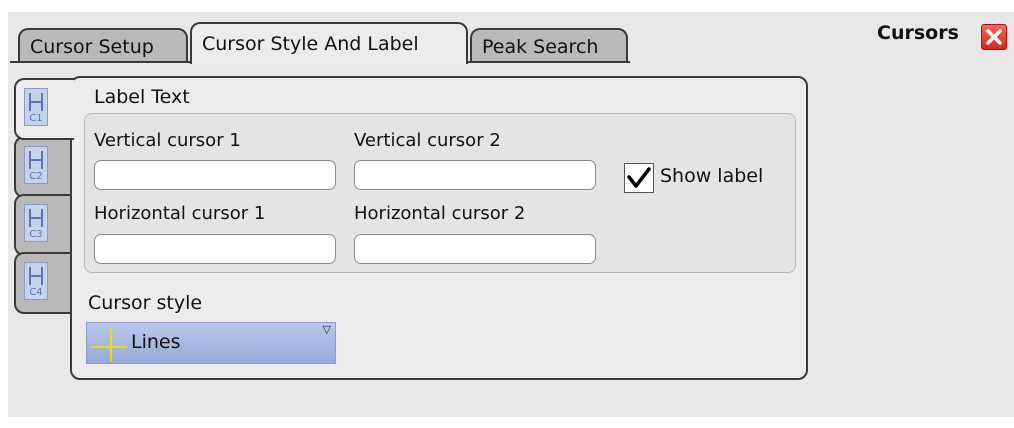  What do you see at coordinates (36, 292) in the screenshot?
I see `side-tab-label: C4` at bounding box center [36, 292].